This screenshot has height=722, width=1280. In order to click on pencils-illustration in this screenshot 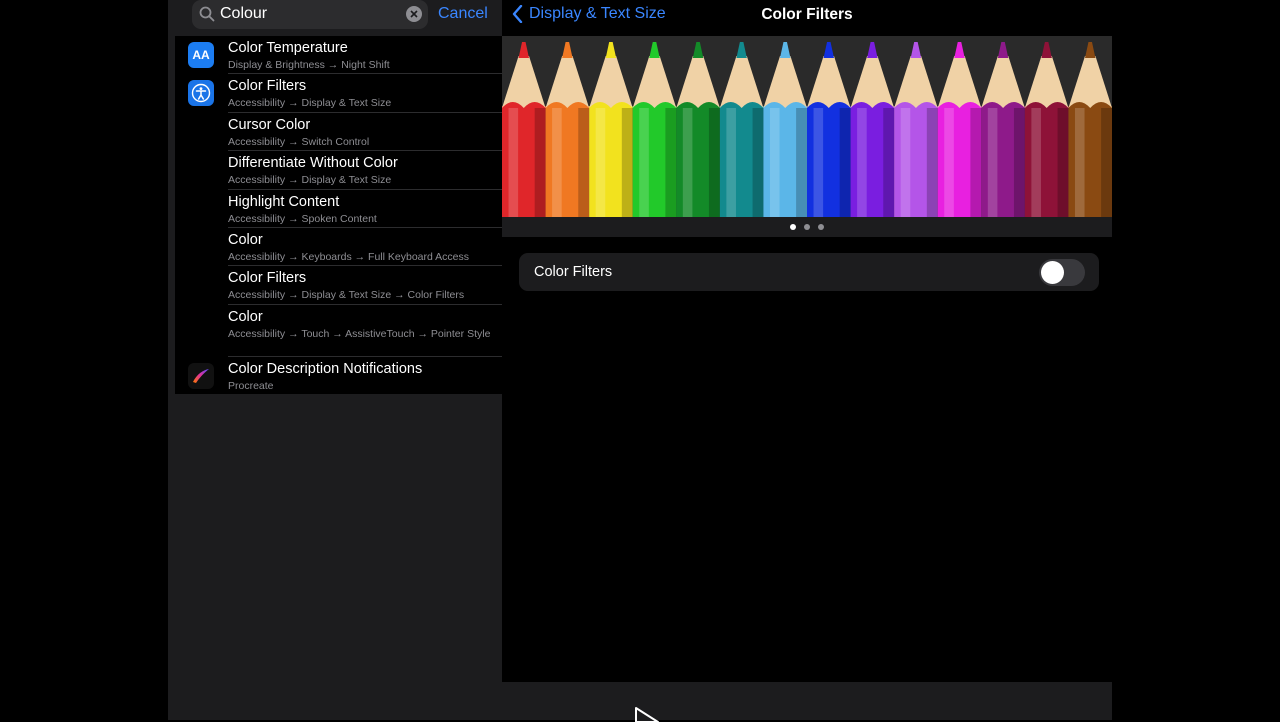, I will do `click(807, 129)`.